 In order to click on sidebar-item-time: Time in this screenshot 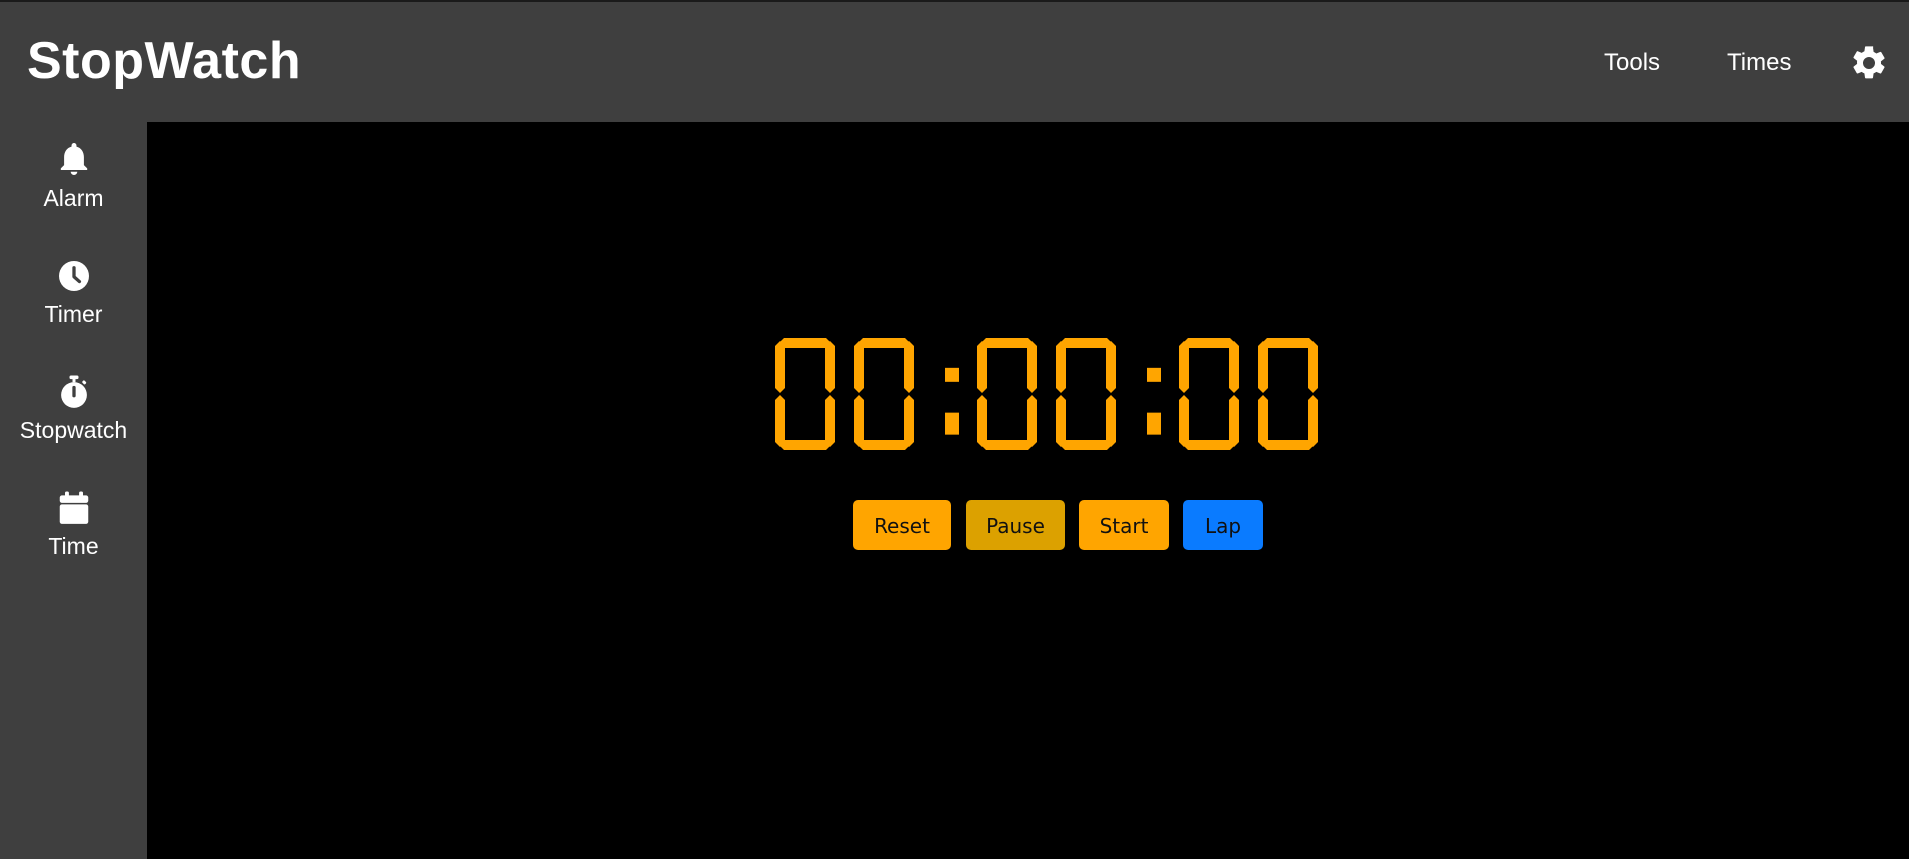, I will do `click(73, 525)`.